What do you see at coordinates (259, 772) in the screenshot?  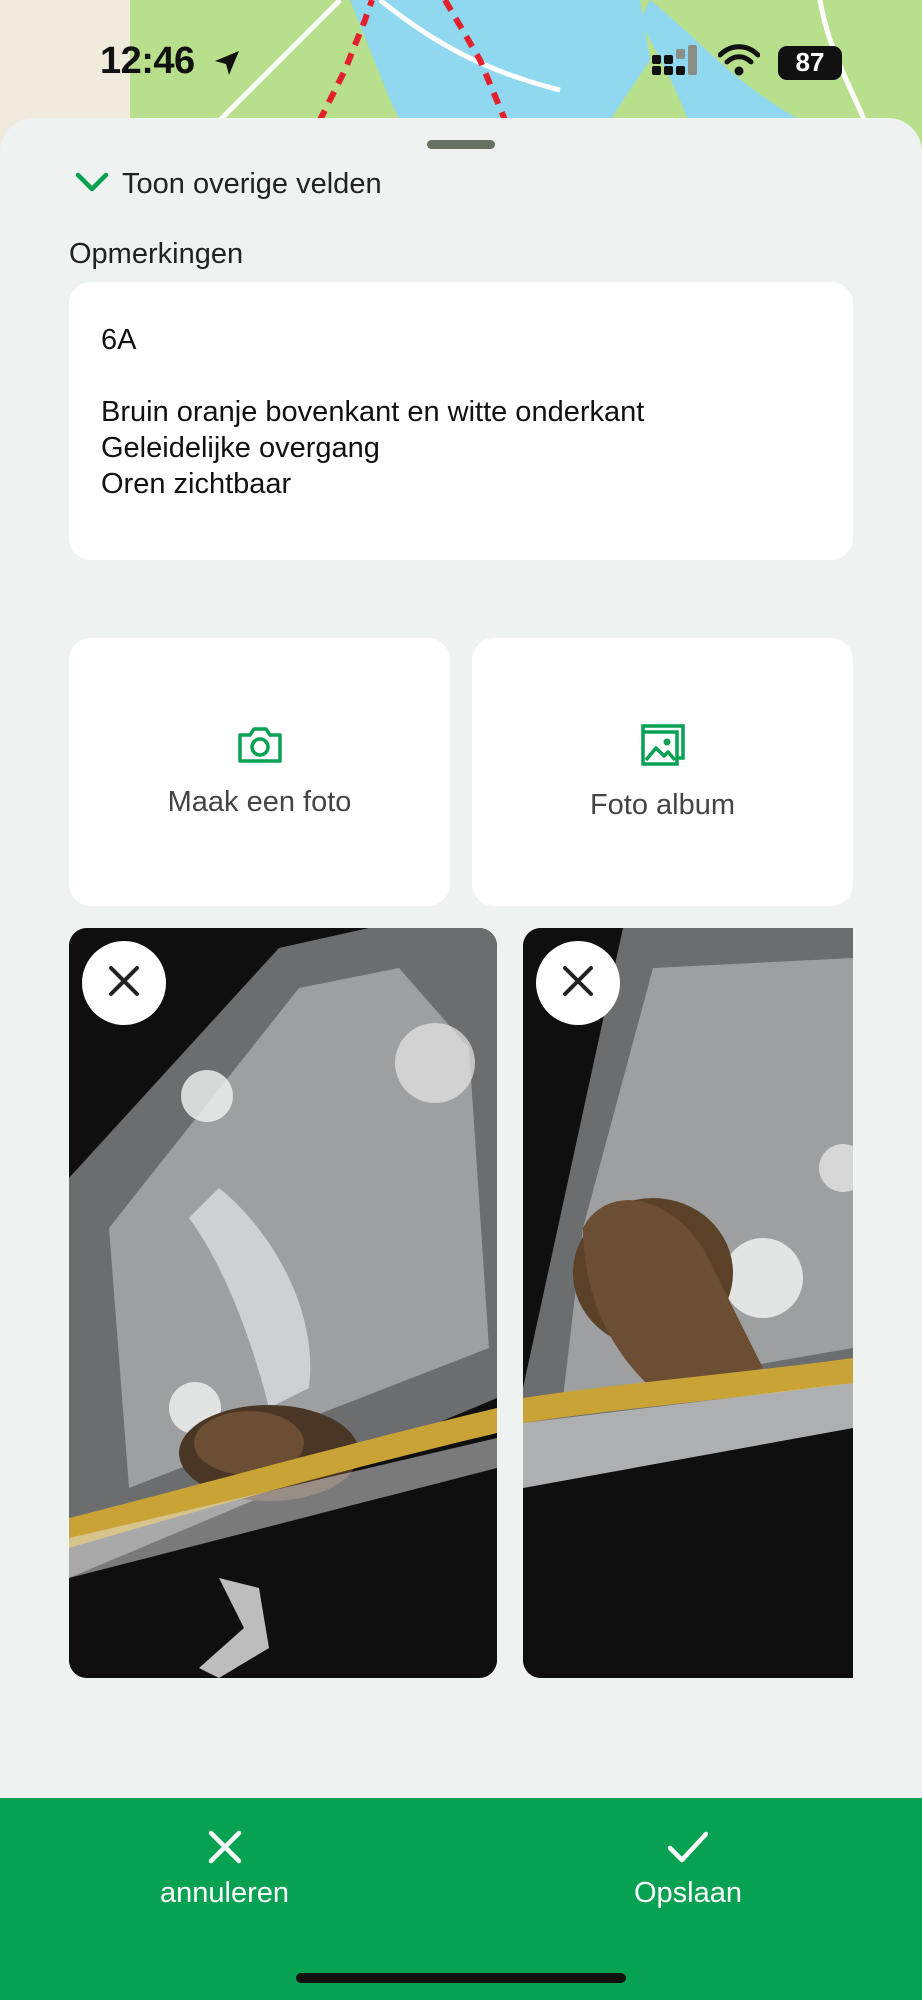 I see `take-photo-button: Maak een foto` at bounding box center [259, 772].